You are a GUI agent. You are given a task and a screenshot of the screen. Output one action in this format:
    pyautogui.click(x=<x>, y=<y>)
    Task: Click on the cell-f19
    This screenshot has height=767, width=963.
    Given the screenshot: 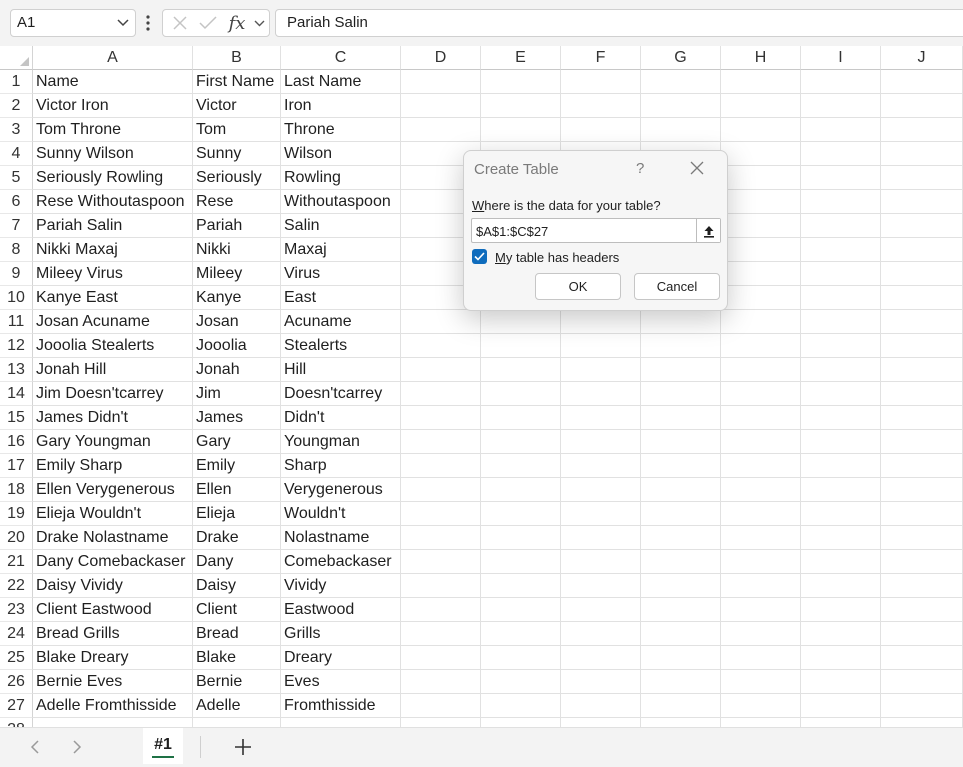 What is the action you would take?
    pyautogui.click(x=601, y=514)
    